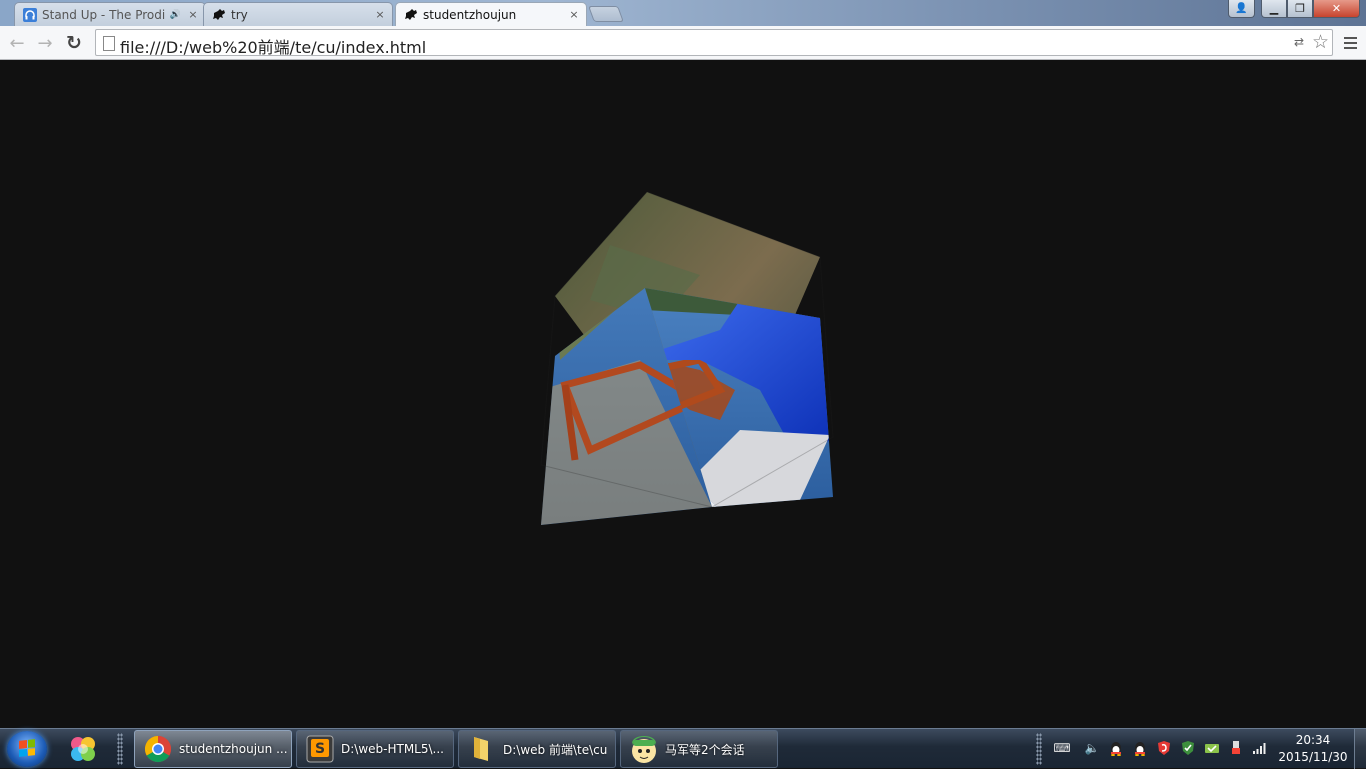 Image resolution: width=1366 pixels, height=769 pixels. I want to click on close-window-button: ✕, so click(1336, 9).